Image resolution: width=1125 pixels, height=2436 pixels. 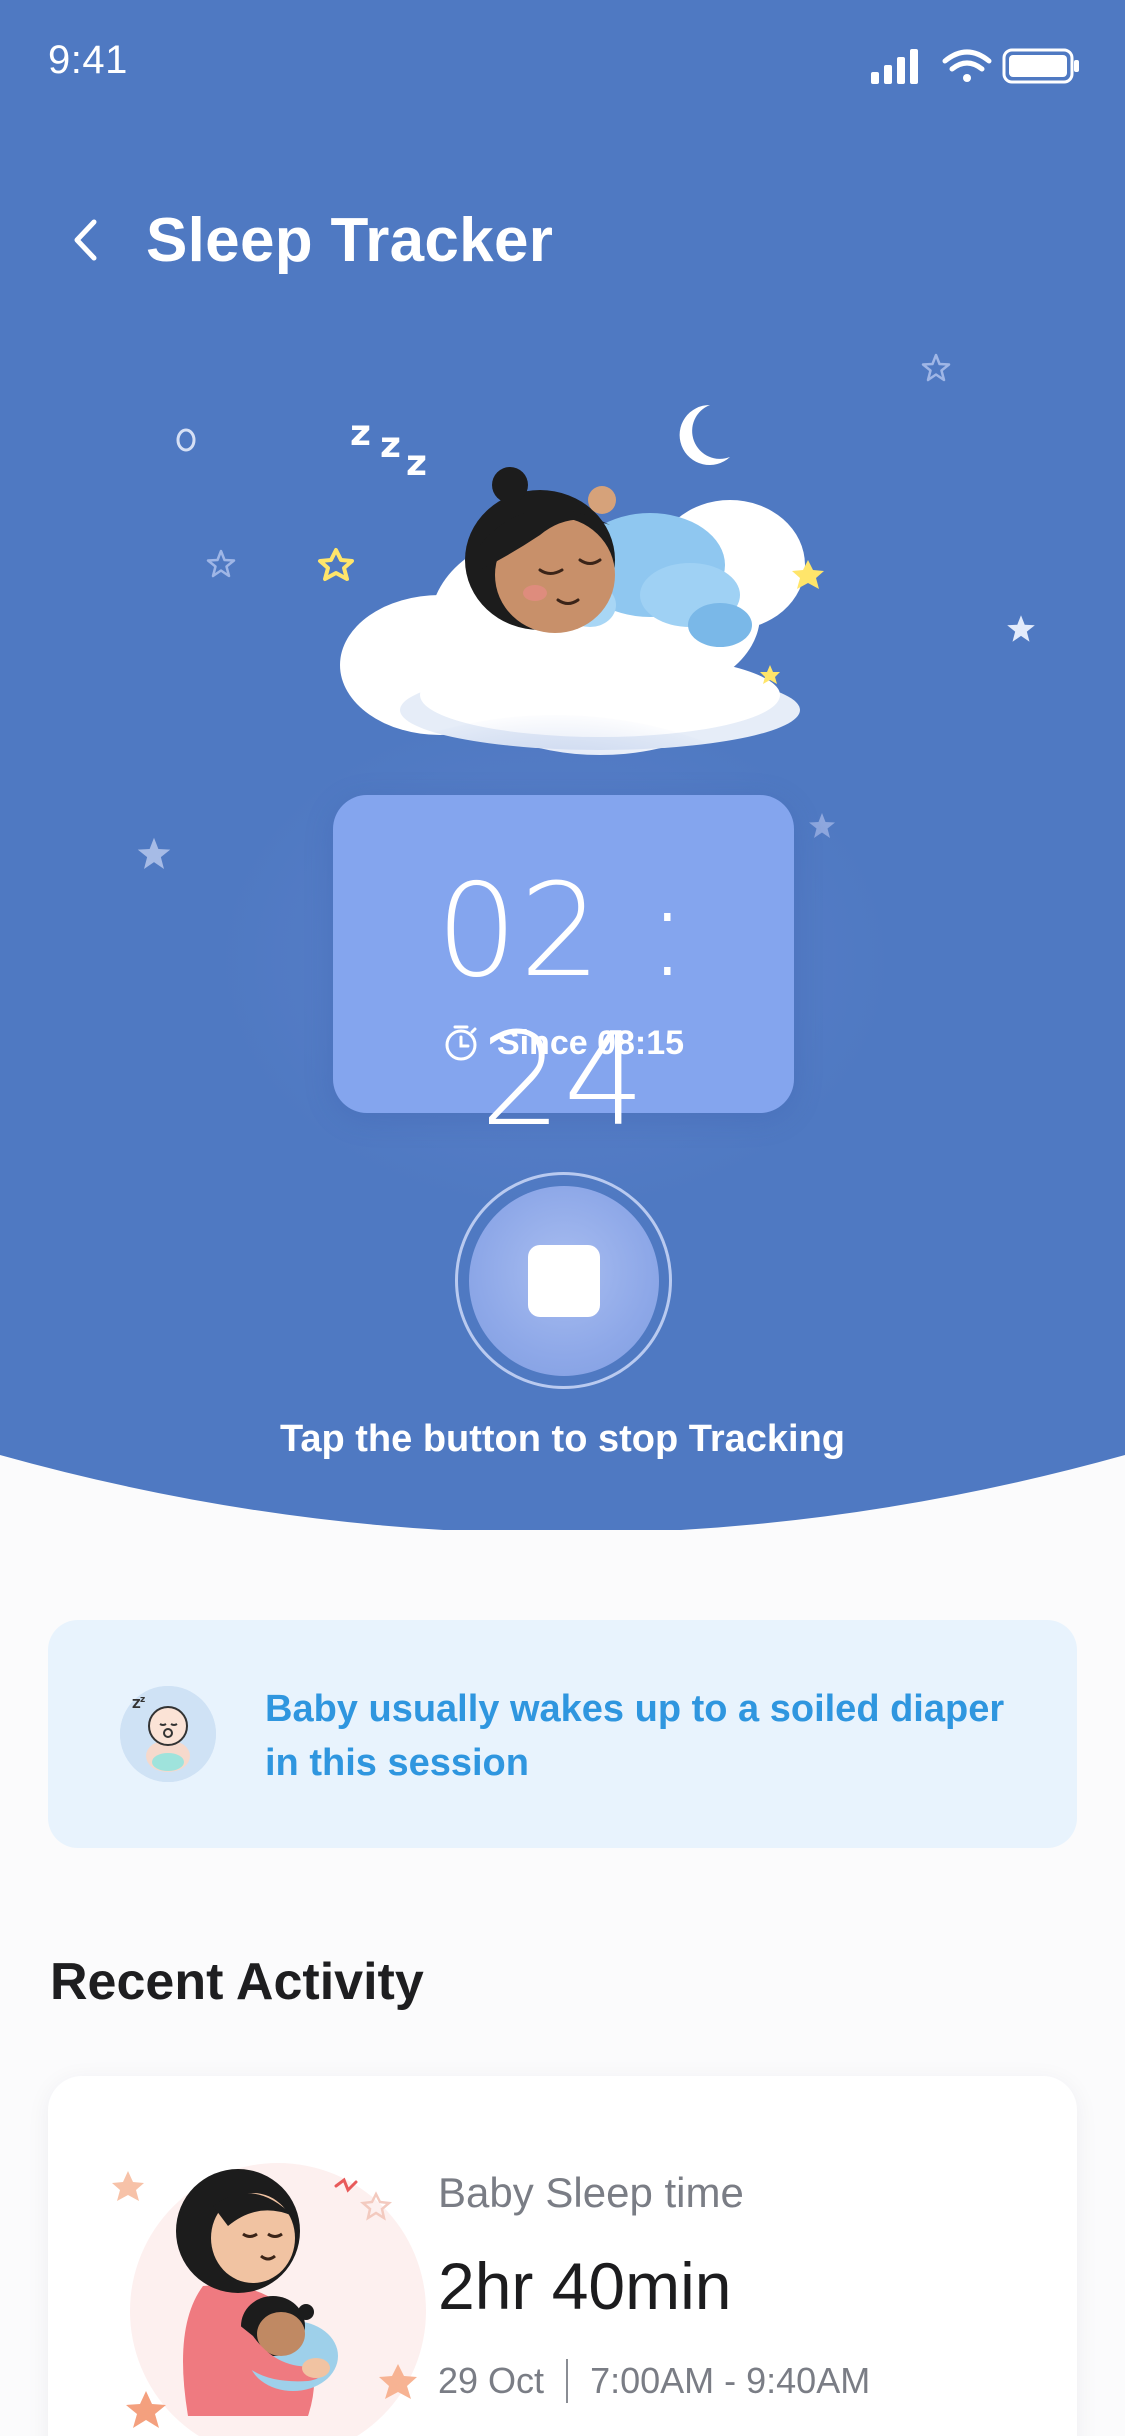 I want to click on circle-outline-icon, so click(x=186, y=440).